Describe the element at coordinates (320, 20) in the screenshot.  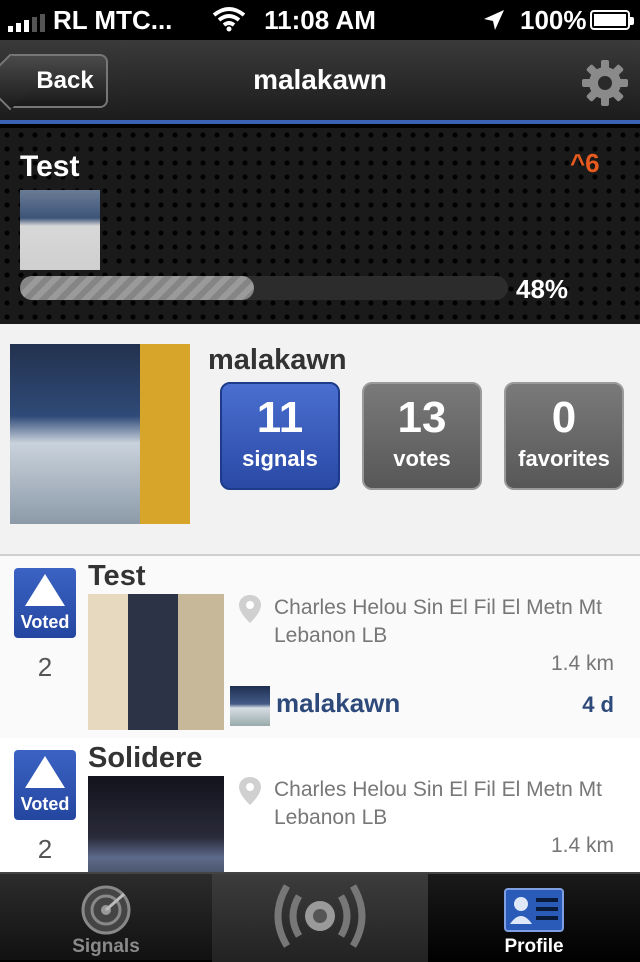
I see `status-bar: RL MTC... 11:08 AM 100%` at that location.